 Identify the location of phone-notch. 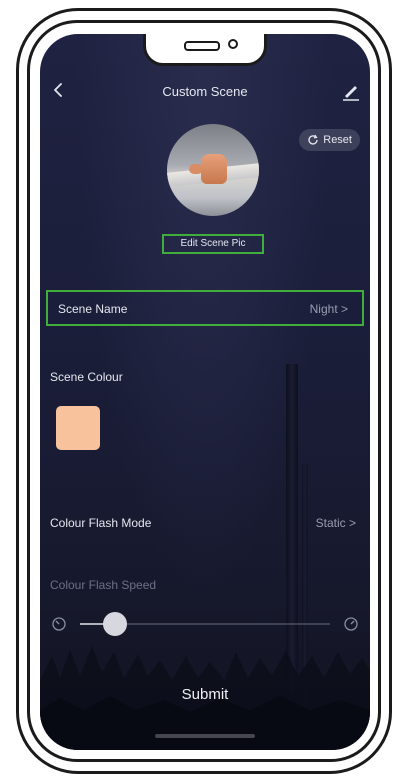
(205, 50).